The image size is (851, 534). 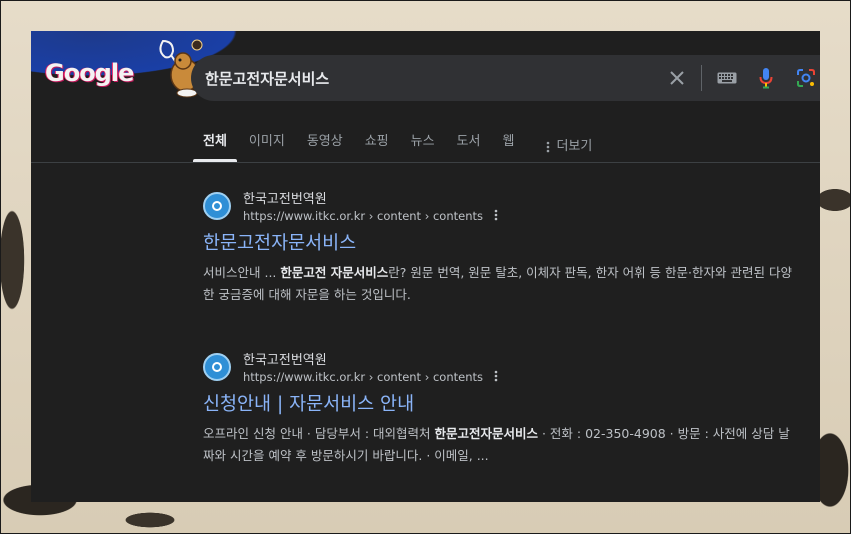 What do you see at coordinates (377, 147) in the screenshot?
I see `tab-shopping: 쇼핑` at bounding box center [377, 147].